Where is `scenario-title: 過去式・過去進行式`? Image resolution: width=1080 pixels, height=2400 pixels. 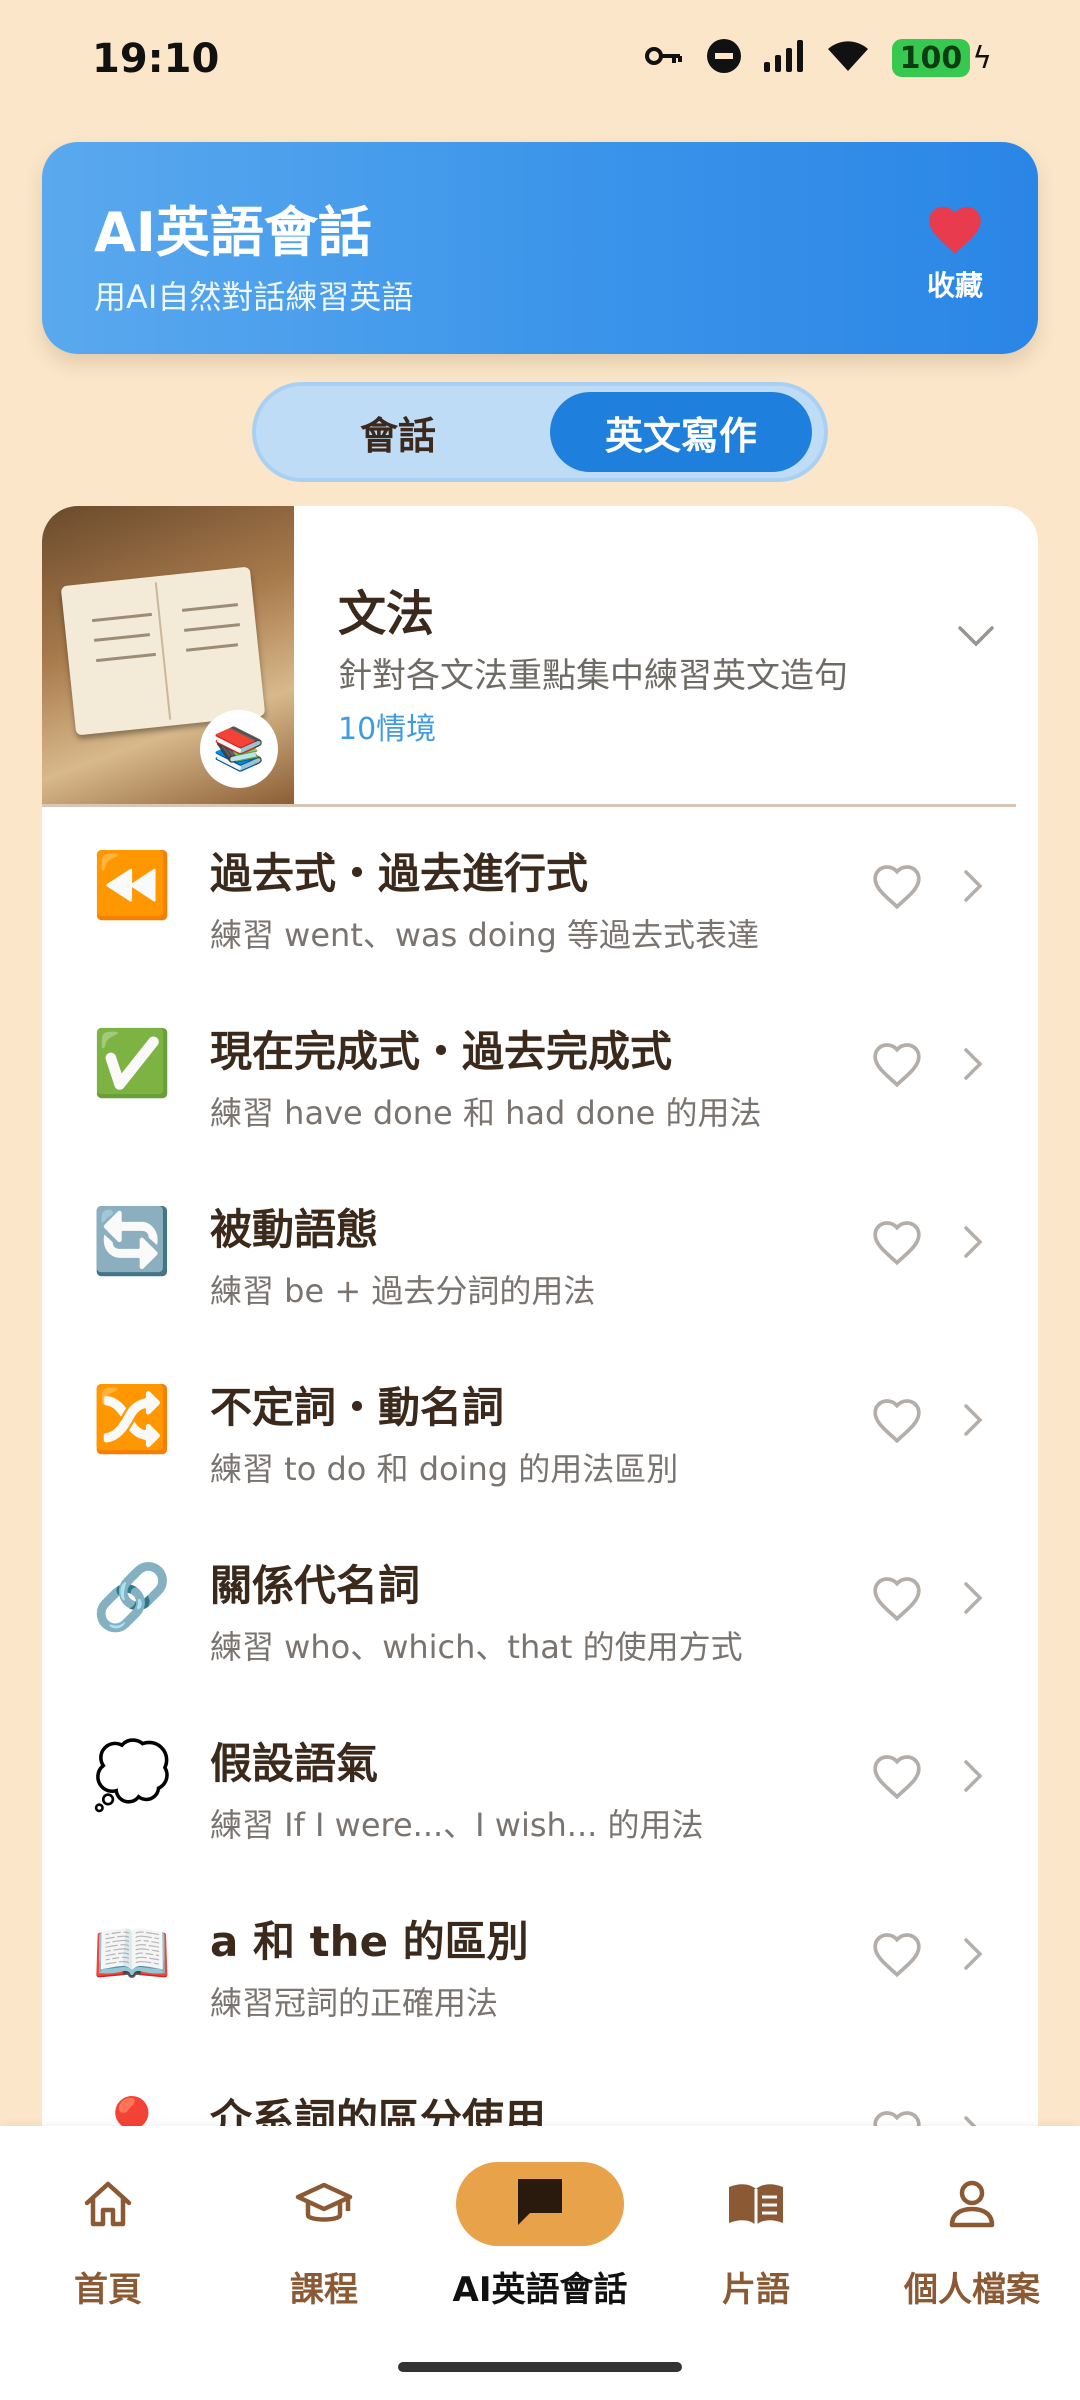
scenario-title: 過去式・過去進行式 is located at coordinates (399, 873).